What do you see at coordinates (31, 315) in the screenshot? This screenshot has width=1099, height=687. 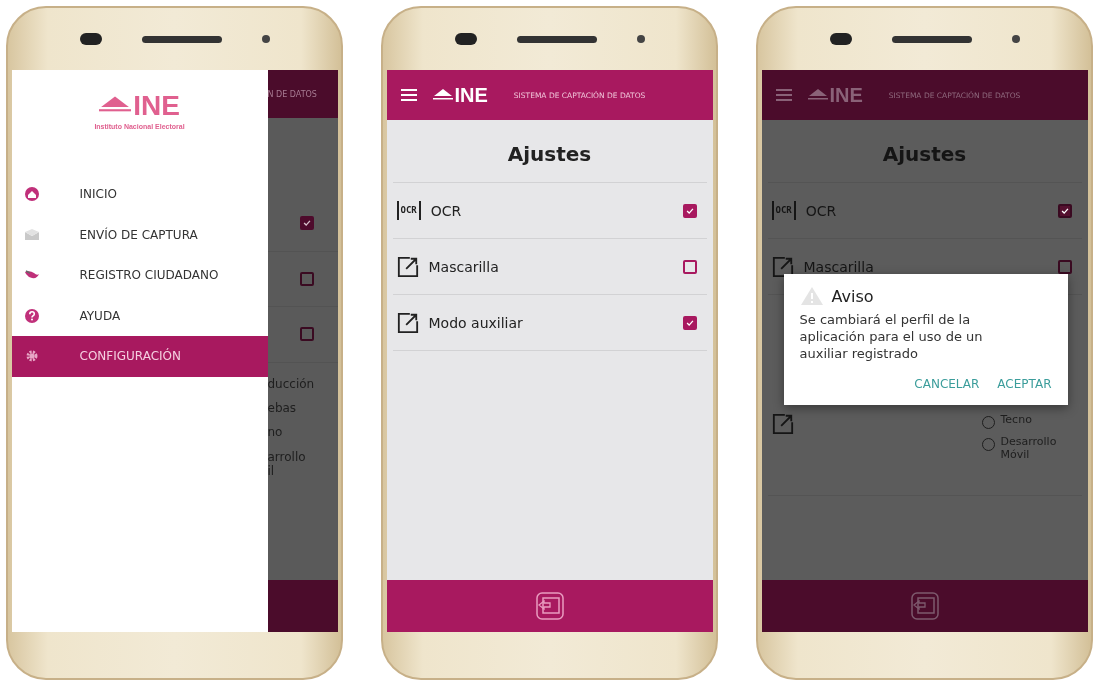 I see `help-icon` at bounding box center [31, 315].